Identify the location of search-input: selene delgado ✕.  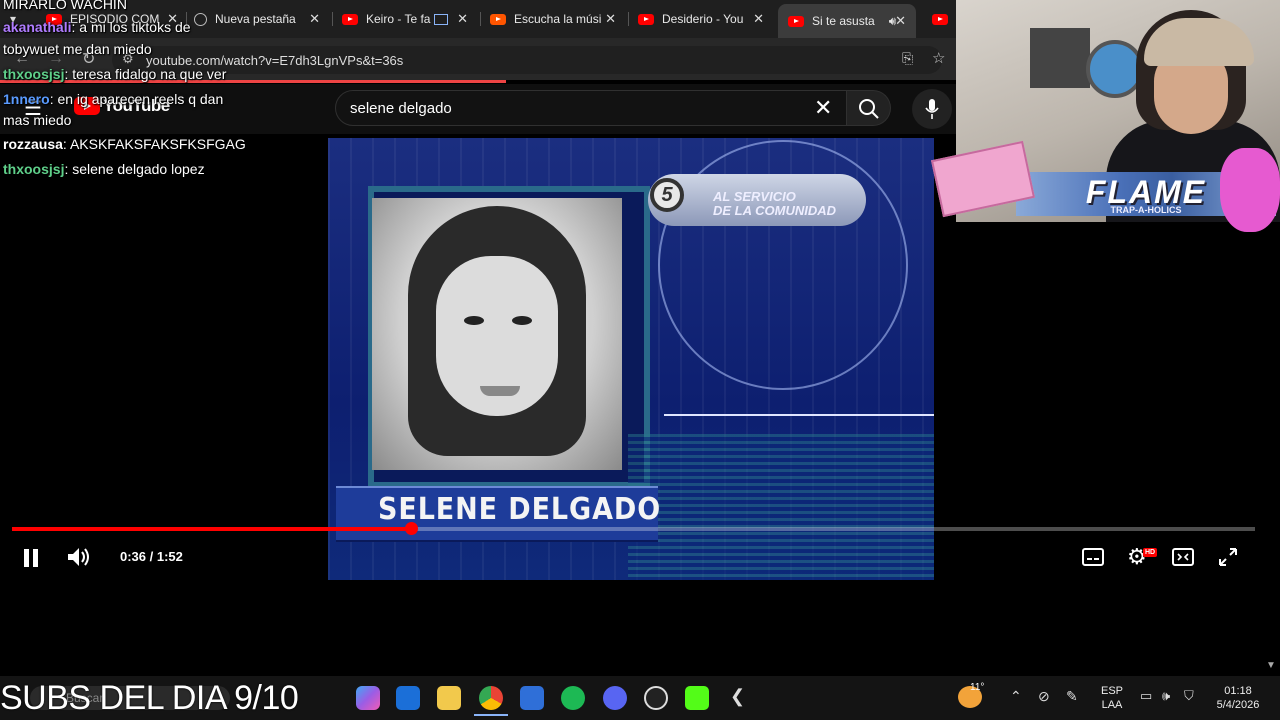
(591, 108).